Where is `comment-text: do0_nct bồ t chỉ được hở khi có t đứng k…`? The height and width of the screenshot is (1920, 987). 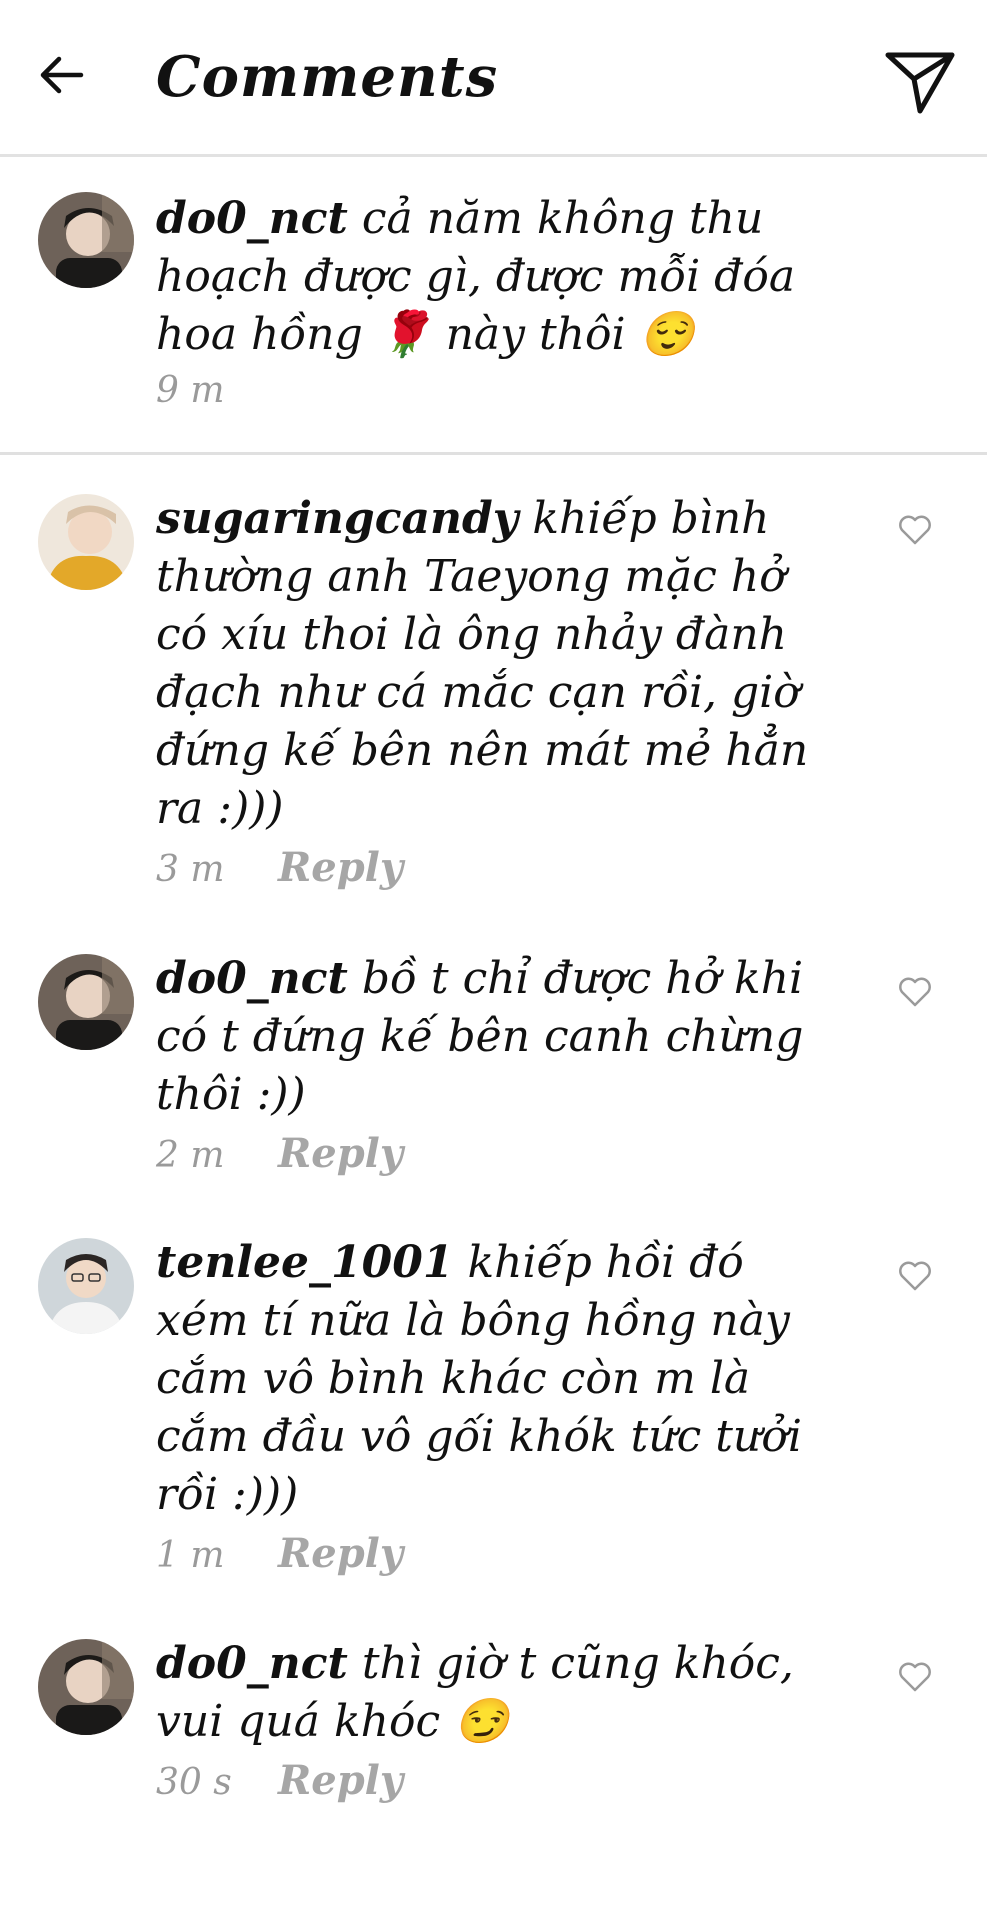 comment-text: do0_nct bồ t chỉ được hở khi có t đứng k… is located at coordinates (501, 1037).